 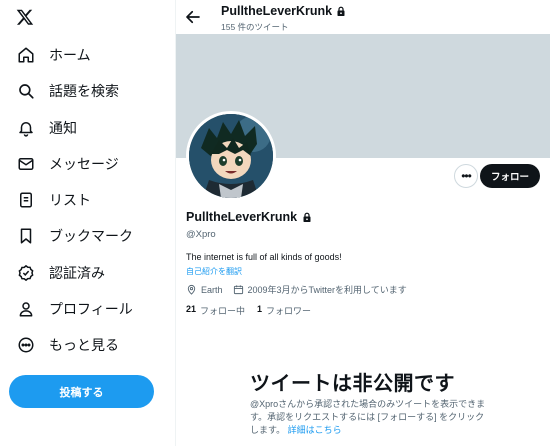 I want to click on post-count: 155 件のツイート, so click(x=255, y=27).